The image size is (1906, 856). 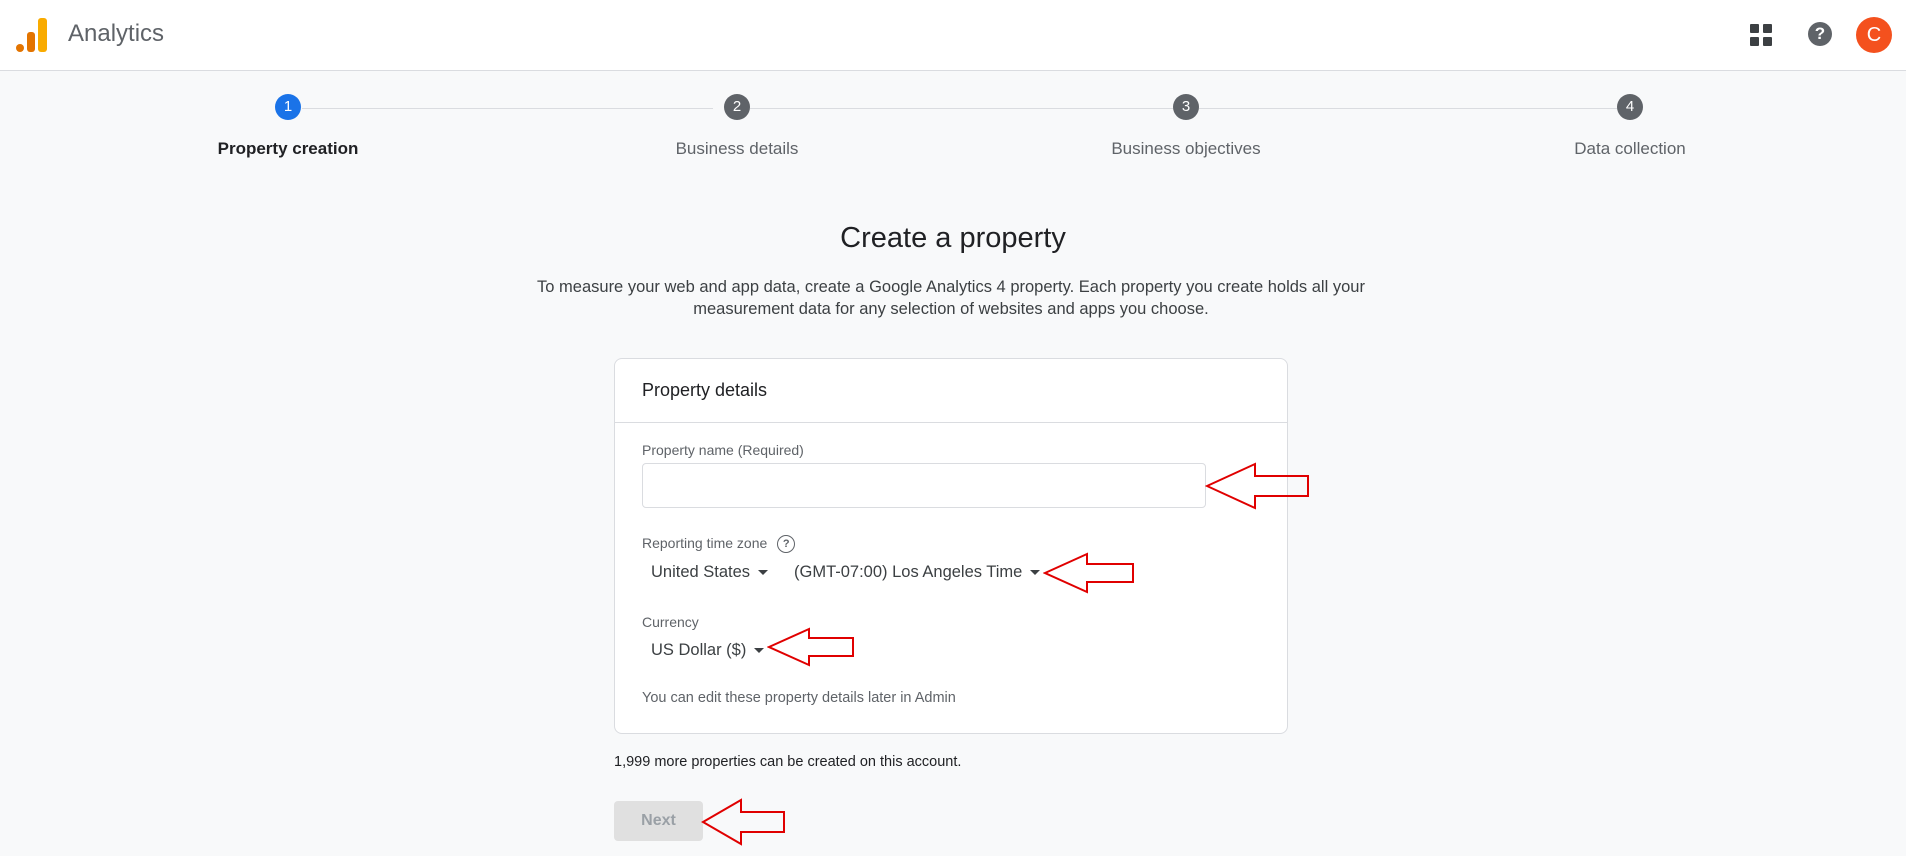 I want to click on step-data-collection: 4 Data collection, so click(x=1630, y=126).